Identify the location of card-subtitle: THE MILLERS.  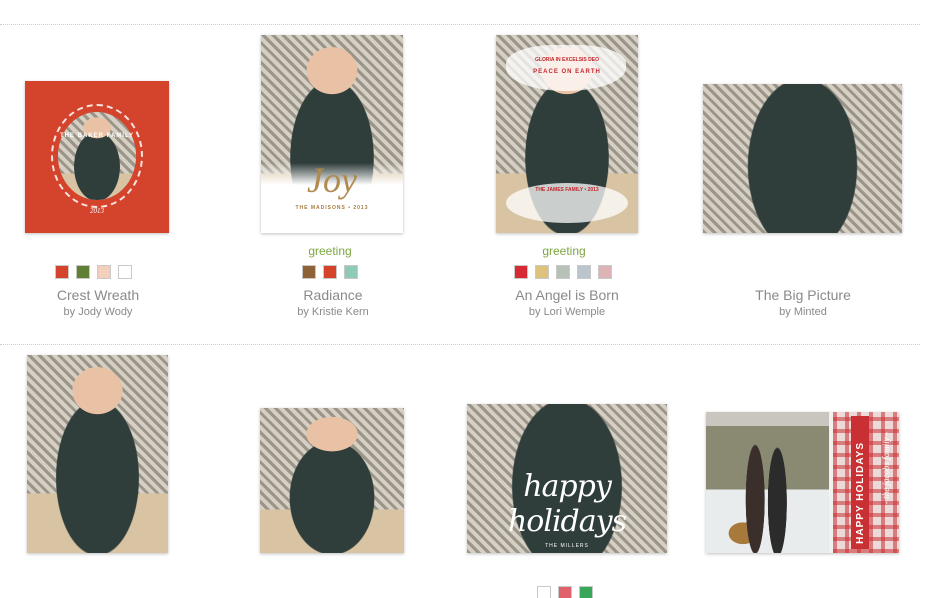
(567, 546).